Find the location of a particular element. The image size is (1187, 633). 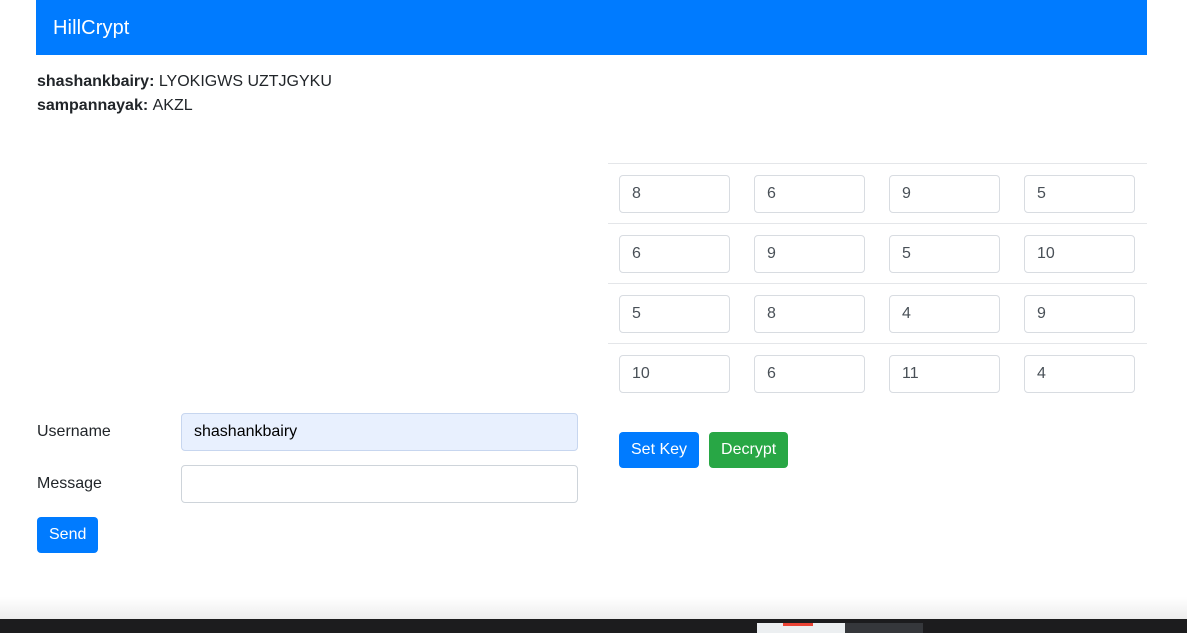

message-text: LYOKIGWS UZTJGYKU is located at coordinates (245, 81).